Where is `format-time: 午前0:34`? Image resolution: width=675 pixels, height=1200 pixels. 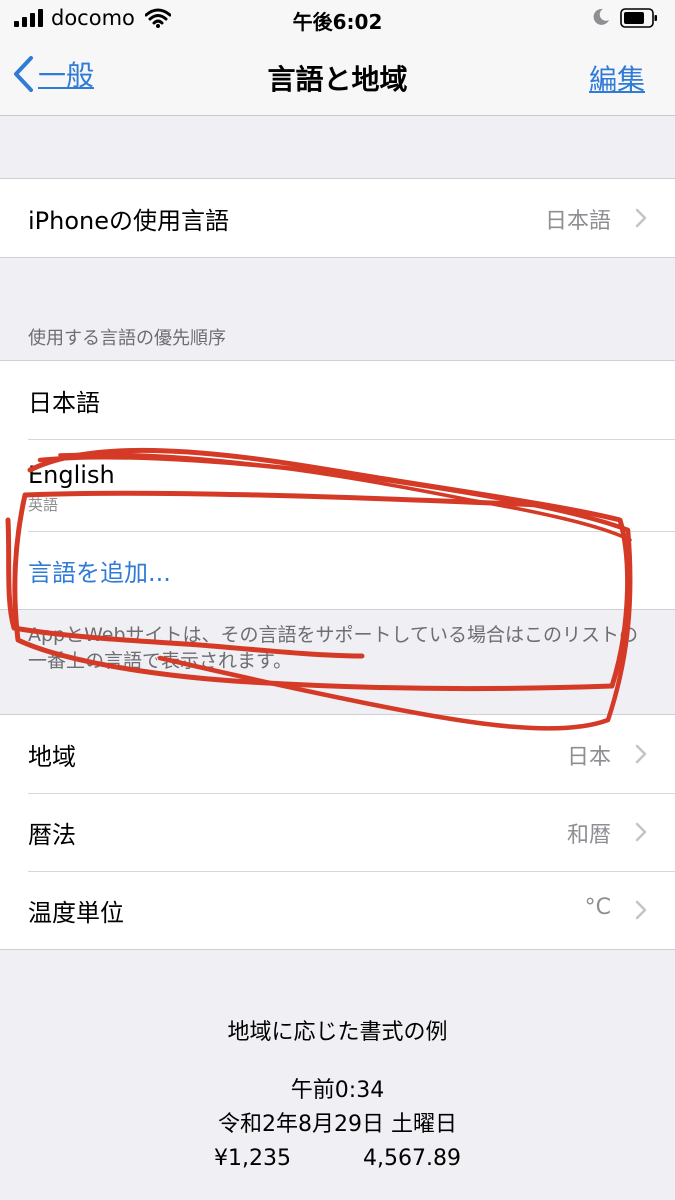 format-time: 午前0:34 is located at coordinates (337, 1090).